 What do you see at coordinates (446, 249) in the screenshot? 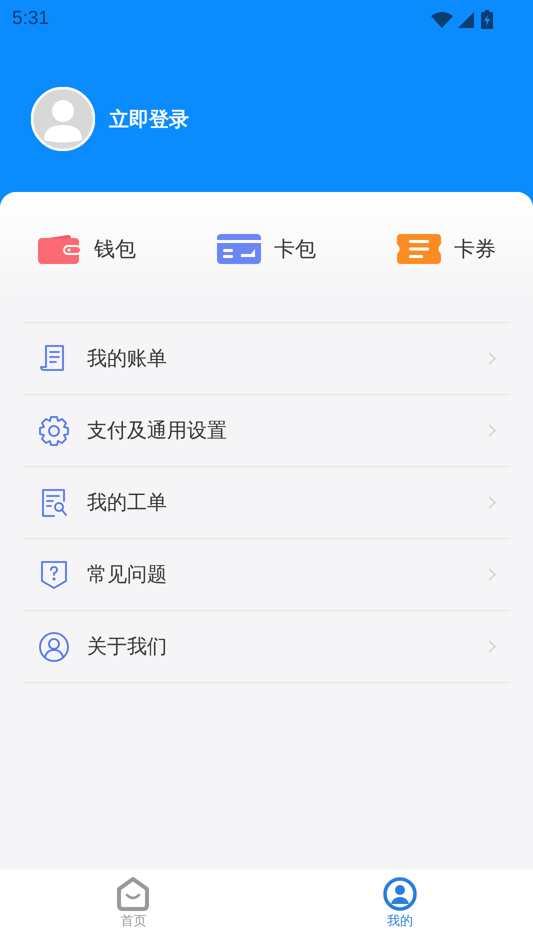
I see `shortcut-button: 卡券` at bounding box center [446, 249].